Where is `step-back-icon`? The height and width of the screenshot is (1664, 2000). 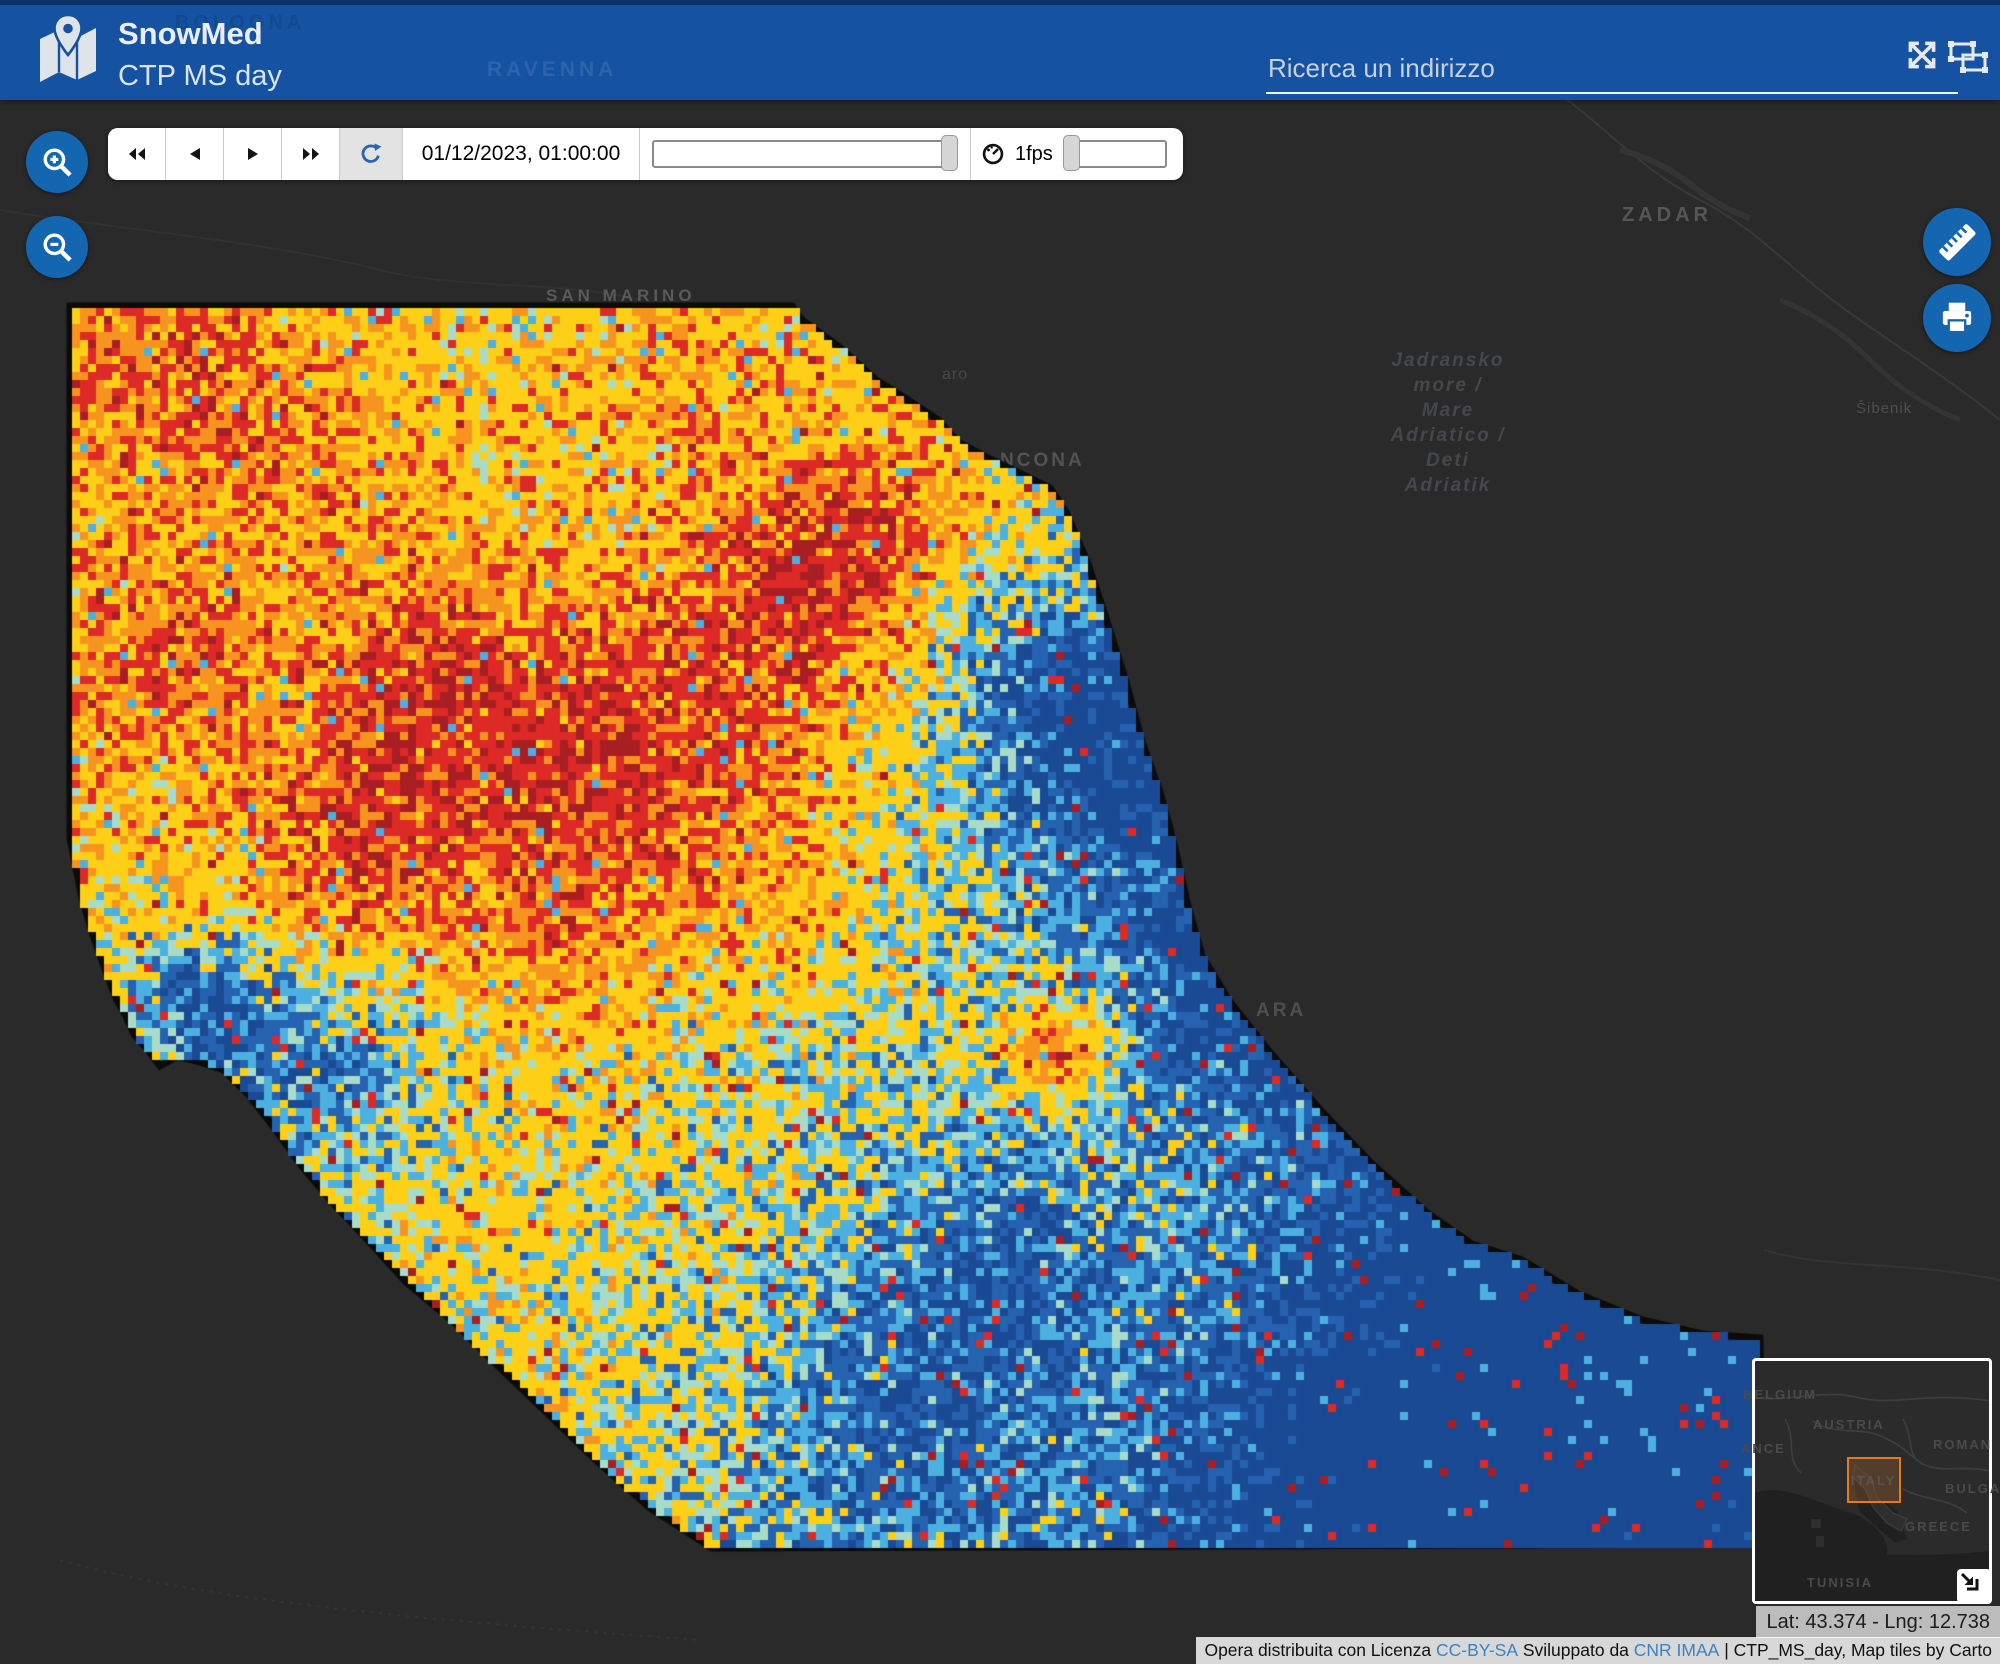 step-back-icon is located at coordinates (194, 154).